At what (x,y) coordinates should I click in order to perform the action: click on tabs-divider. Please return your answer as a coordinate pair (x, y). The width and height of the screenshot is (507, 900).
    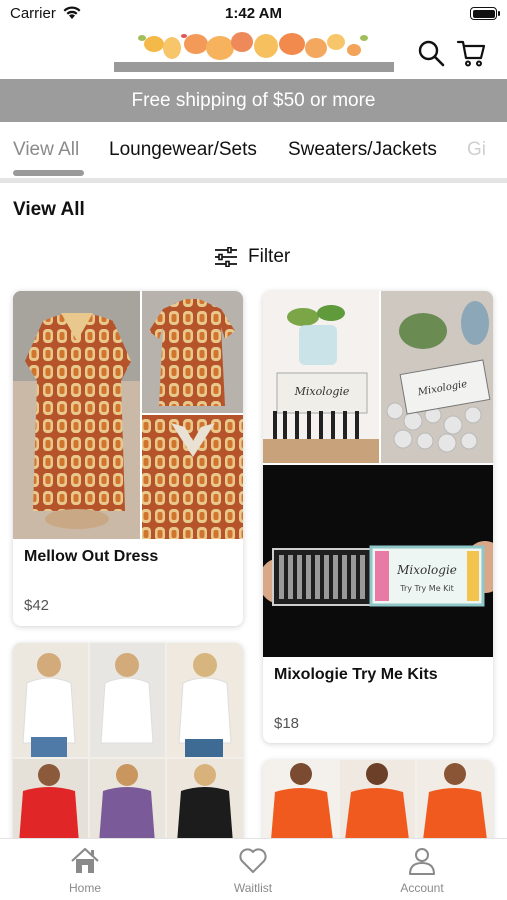
    Looking at the image, I should click on (253, 180).